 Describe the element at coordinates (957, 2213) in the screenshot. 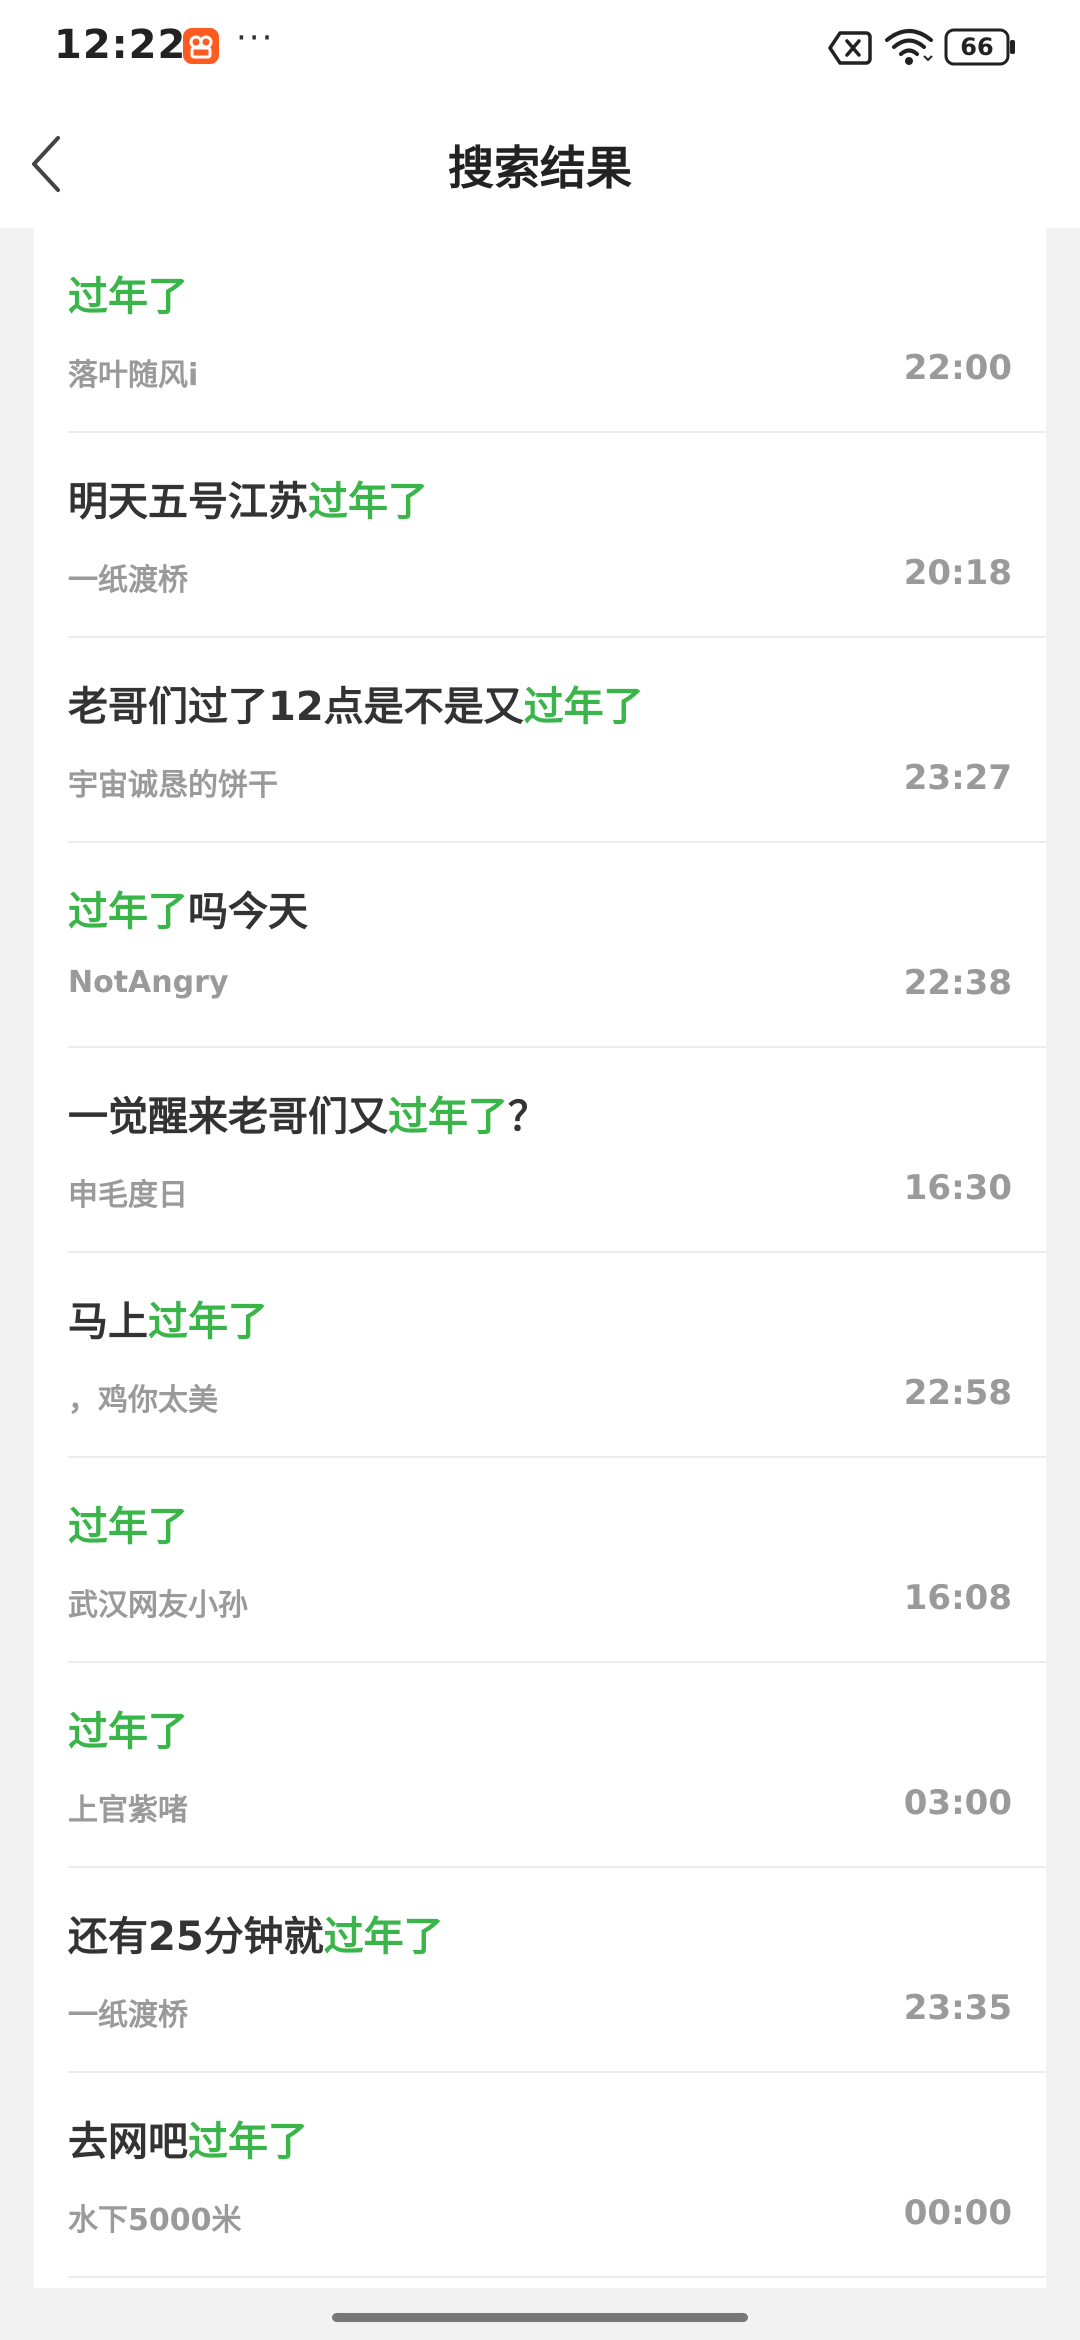

I see `result-time: 00:00` at that location.